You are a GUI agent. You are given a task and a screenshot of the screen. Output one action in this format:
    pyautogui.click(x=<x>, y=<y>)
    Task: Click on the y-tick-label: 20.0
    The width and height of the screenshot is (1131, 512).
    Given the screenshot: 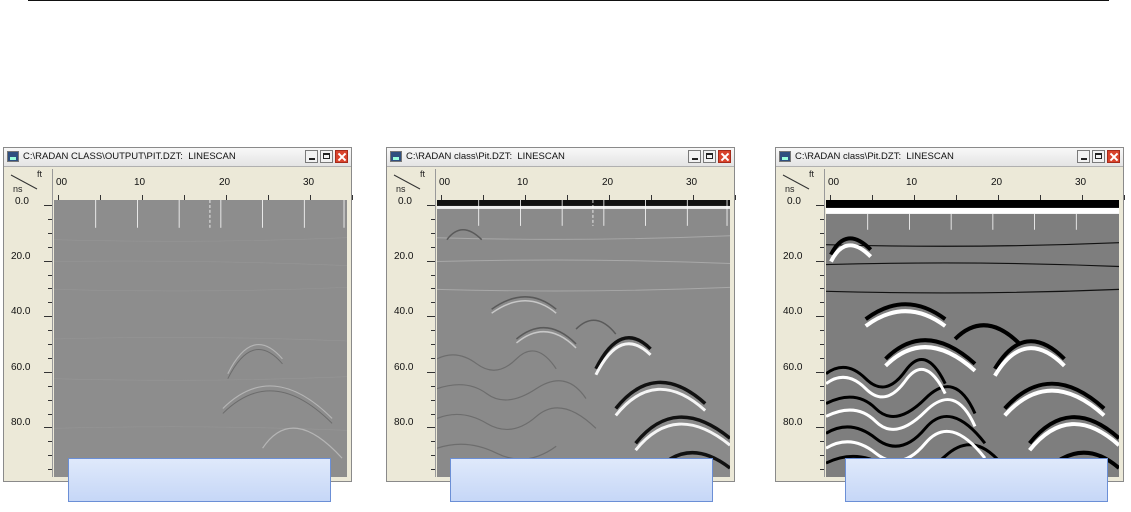 What is the action you would take?
    pyautogui.click(x=21, y=256)
    